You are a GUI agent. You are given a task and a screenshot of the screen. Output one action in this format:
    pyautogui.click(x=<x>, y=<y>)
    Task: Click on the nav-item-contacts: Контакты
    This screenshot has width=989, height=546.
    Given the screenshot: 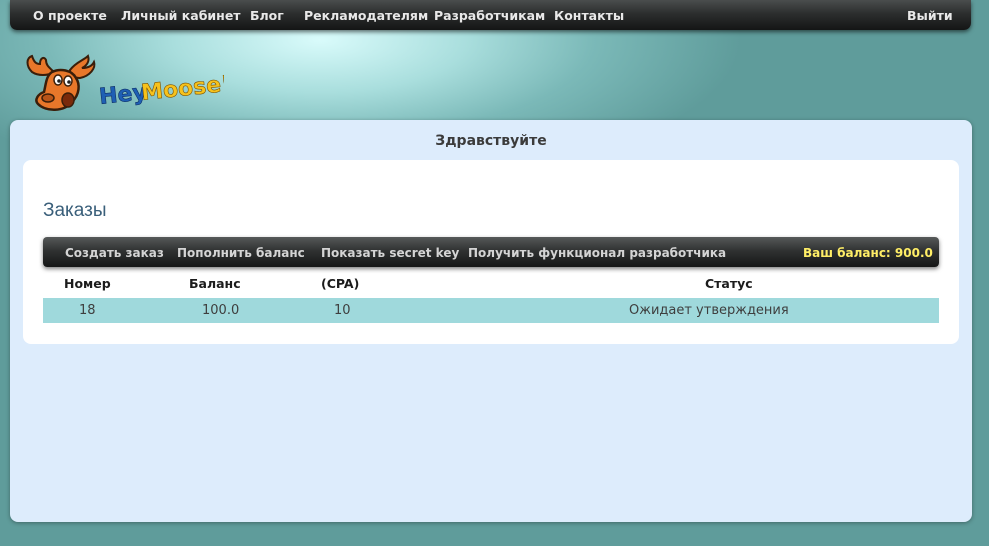 What is the action you would take?
    pyautogui.click(x=589, y=16)
    